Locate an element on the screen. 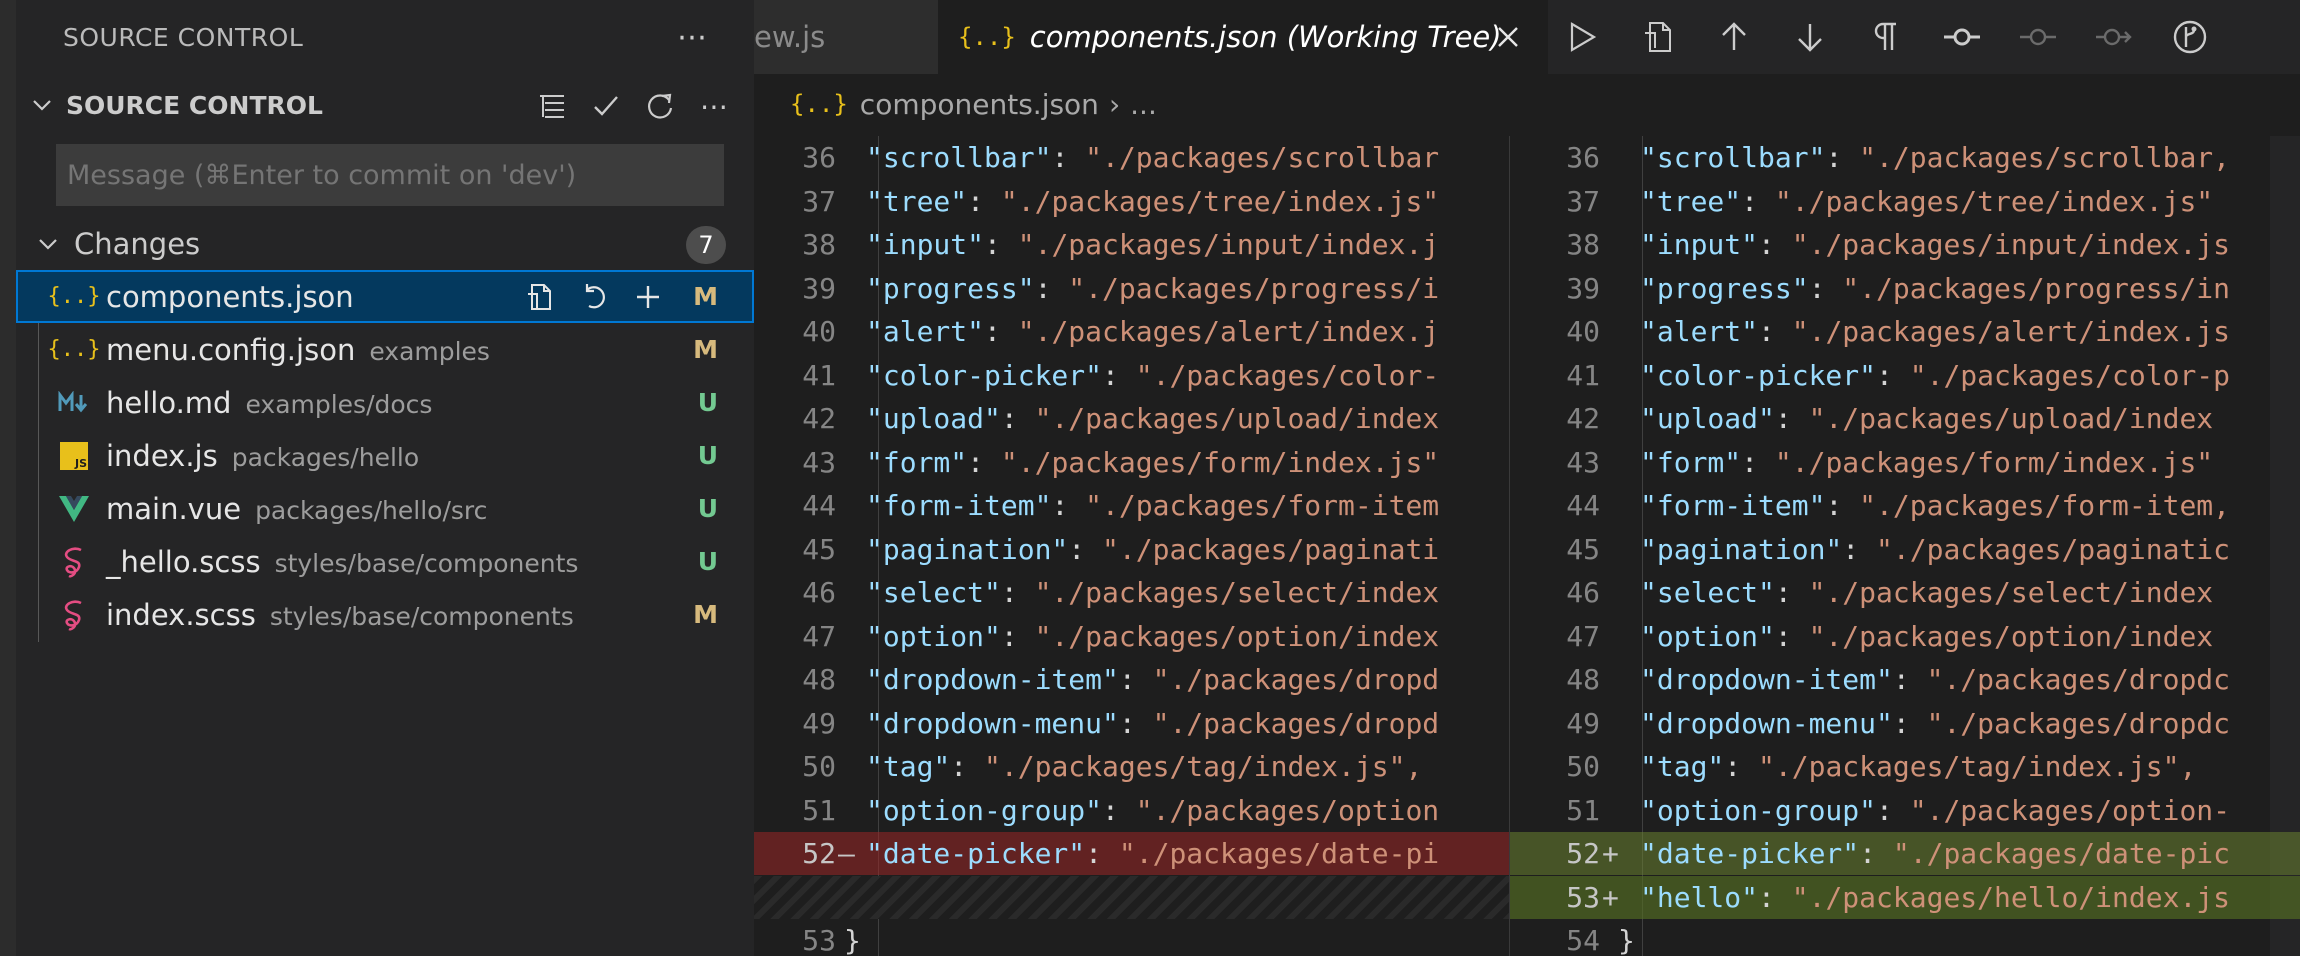 The image size is (2300, 956). code-line: 41 "color-picker": "./packages/color-p is located at coordinates (1905, 375).